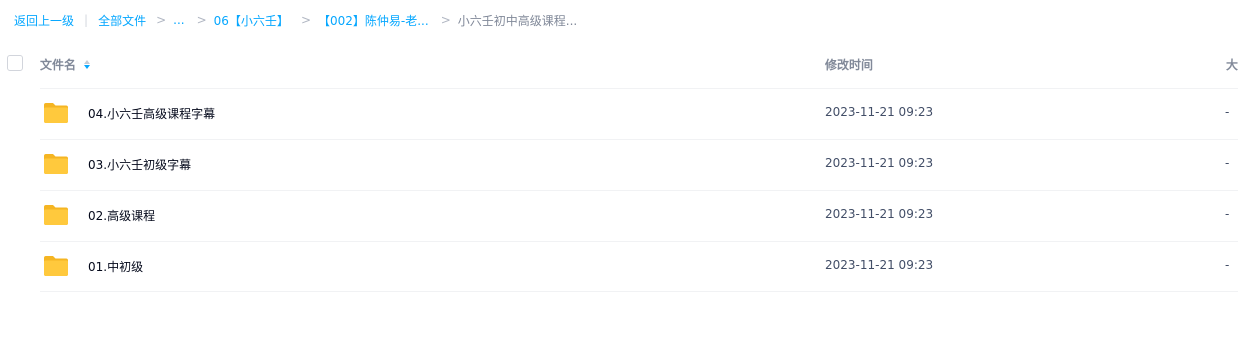 Image resolution: width=1238 pixels, height=355 pixels. Describe the element at coordinates (15, 63) in the screenshot. I see `select-all-checkbox` at that location.